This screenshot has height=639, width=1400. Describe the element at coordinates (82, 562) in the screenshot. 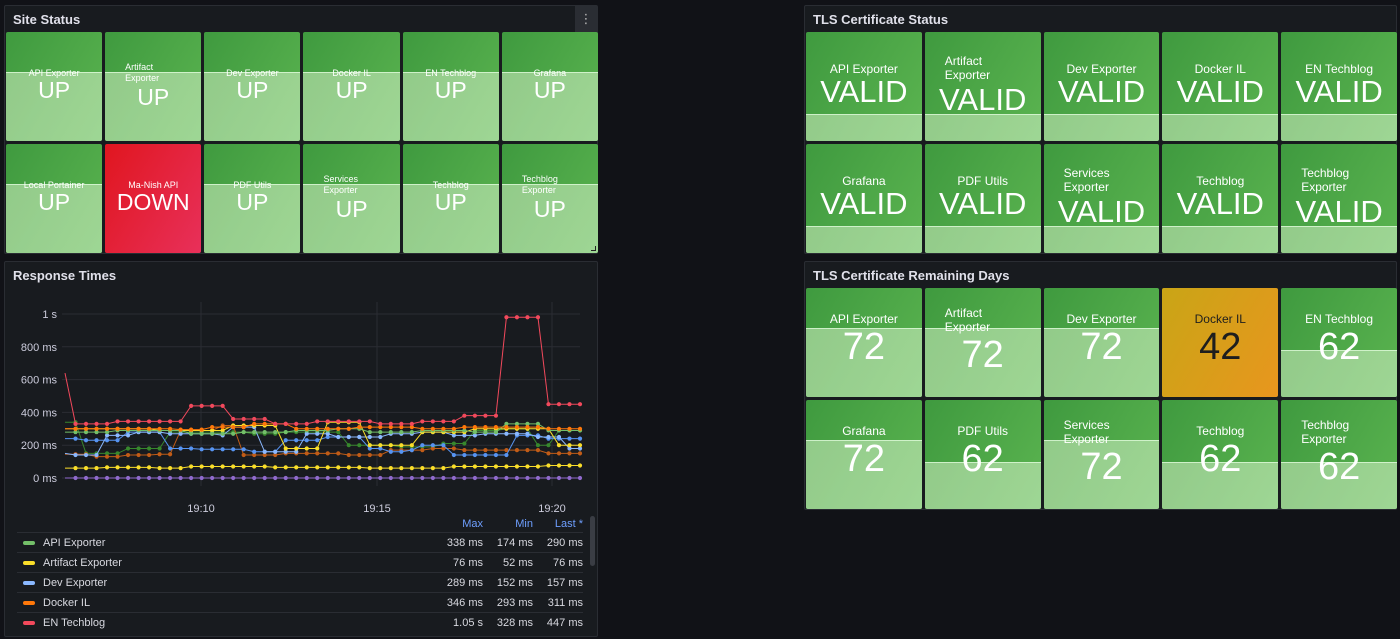

I see `series-name: Artifact Exporter` at that location.